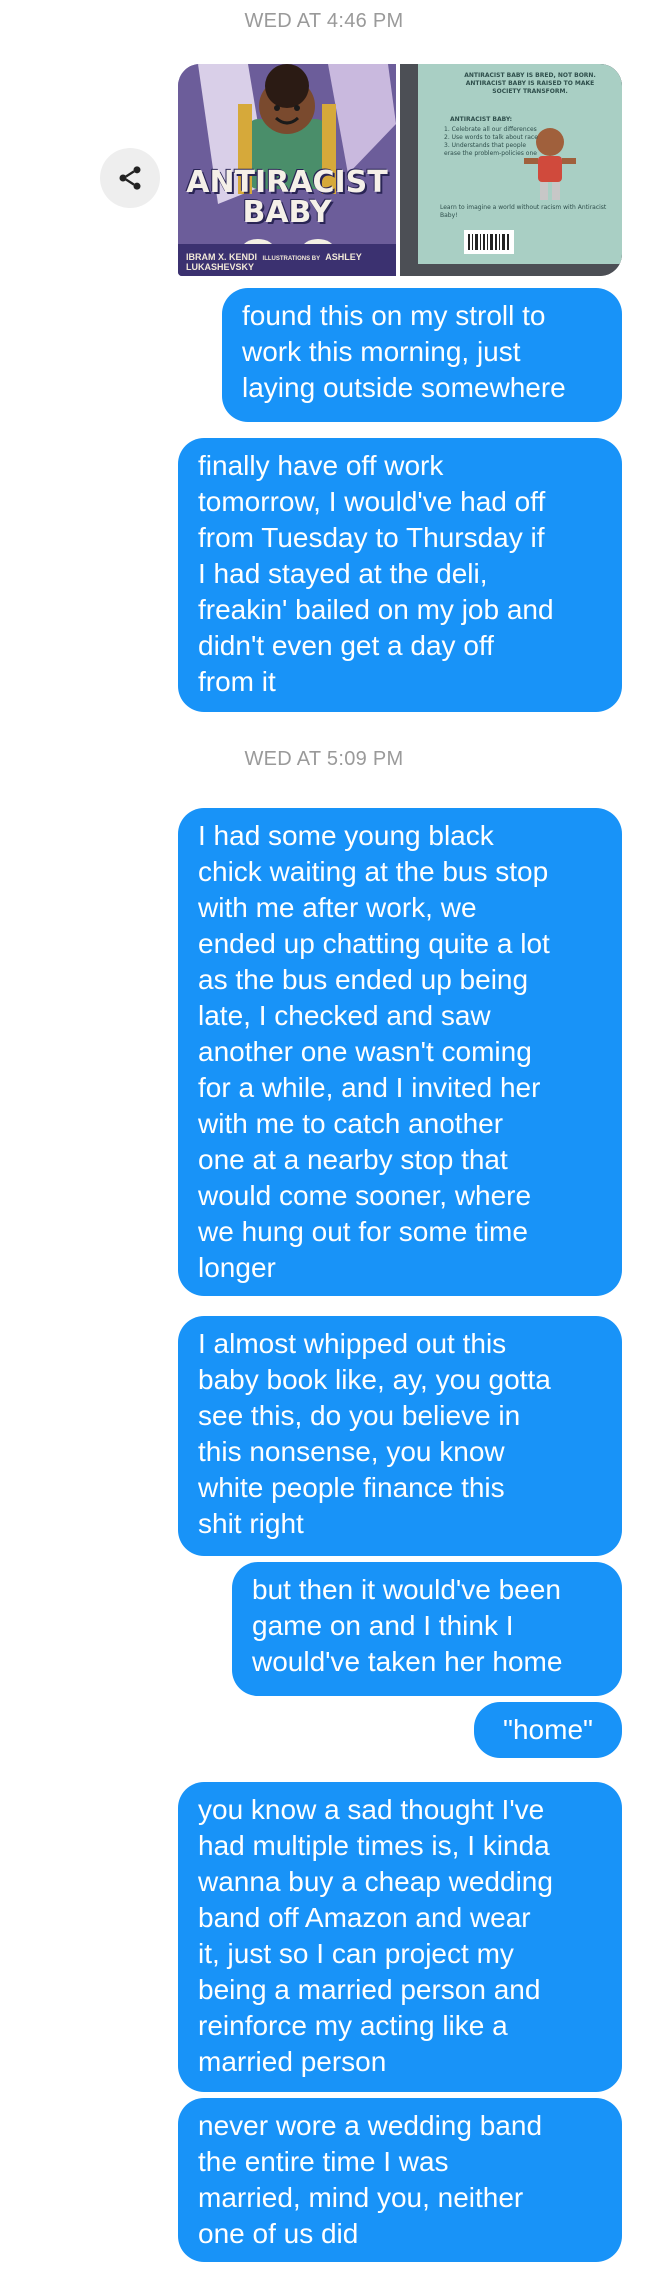 Image resolution: width=648 pixels, height=2270 pixels. I want to click on book-back-step: erase the problem-policies one, so click(490, 153).